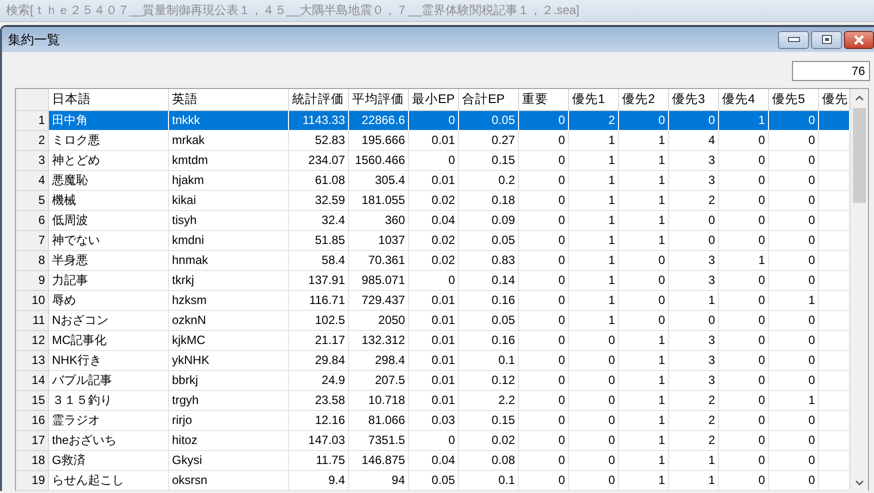 The height and width of the screenshot is (493, 874). I want to click on table-row: 9 力記事 tkrkj 137.91 985.071 0 0.14 0 1 0 3 0 0, so click(433, 281).